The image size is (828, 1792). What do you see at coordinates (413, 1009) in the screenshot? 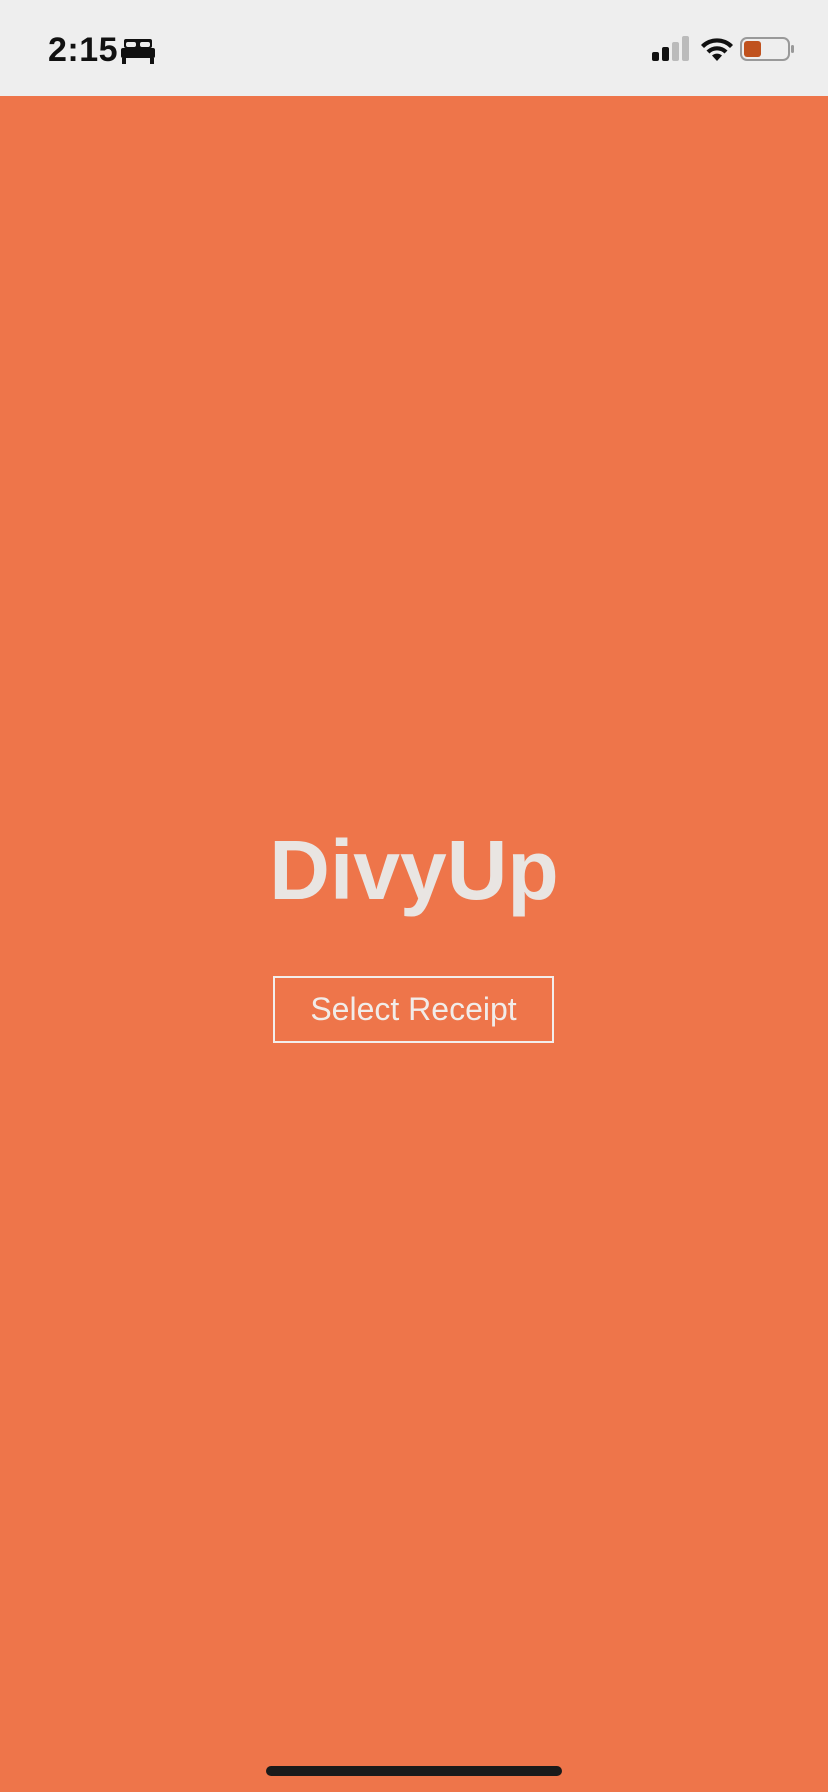
I see `select-receipt-button: Select Receipt` at bounding box center [413, 1009].